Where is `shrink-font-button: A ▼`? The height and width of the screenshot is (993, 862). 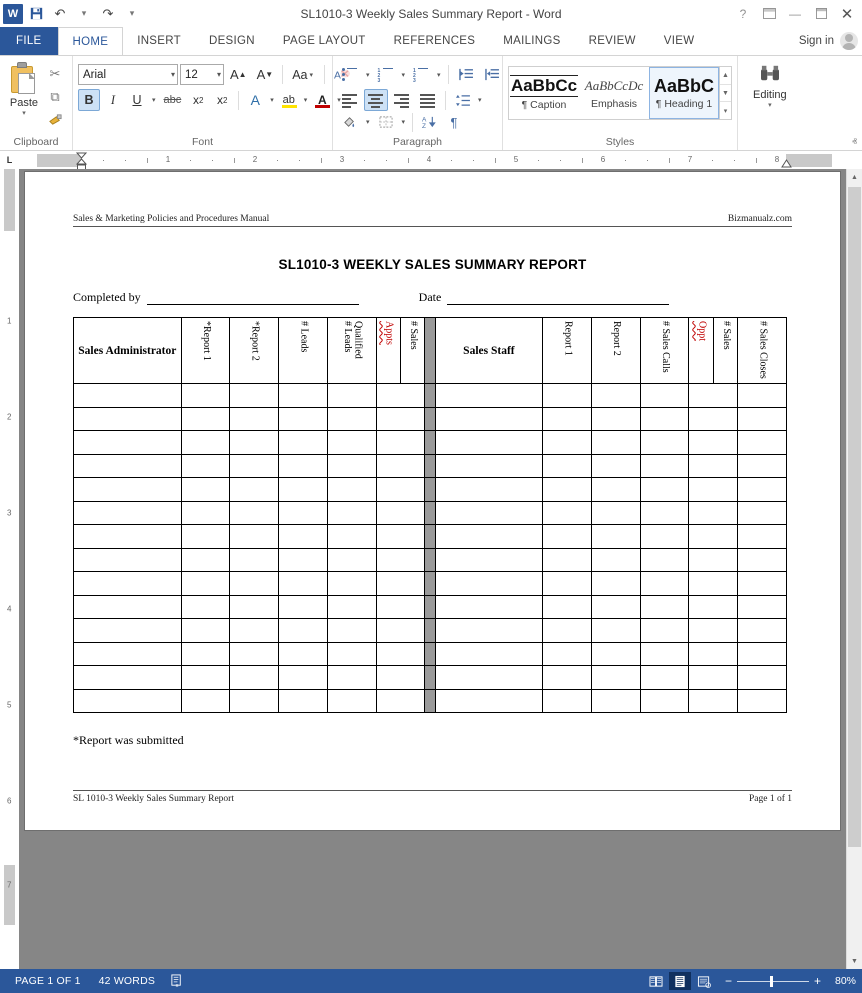
shrink-font-button: A ▼ is located at coordinates (265, 75).